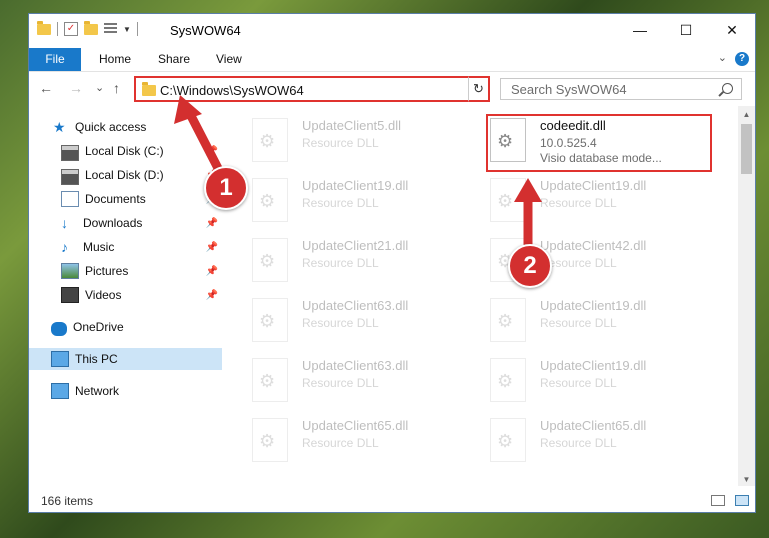 This screenshot has height=538, width=769. Describe the element at coordinates (226, 188) in the screenshot. I see `callout-1: 1` at that location.